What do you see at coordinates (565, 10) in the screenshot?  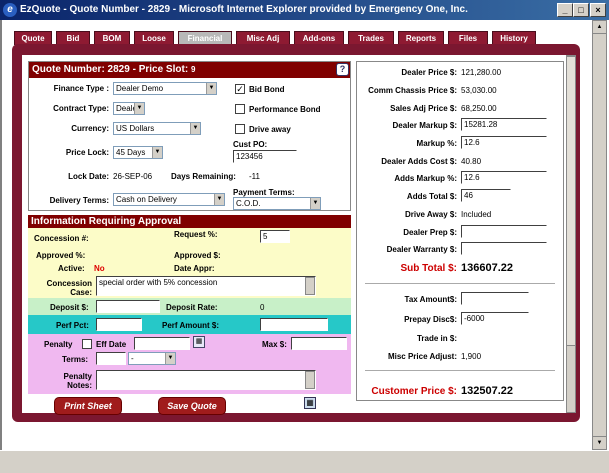 I see `minimize-button: _` at bounding box center [565, 10].